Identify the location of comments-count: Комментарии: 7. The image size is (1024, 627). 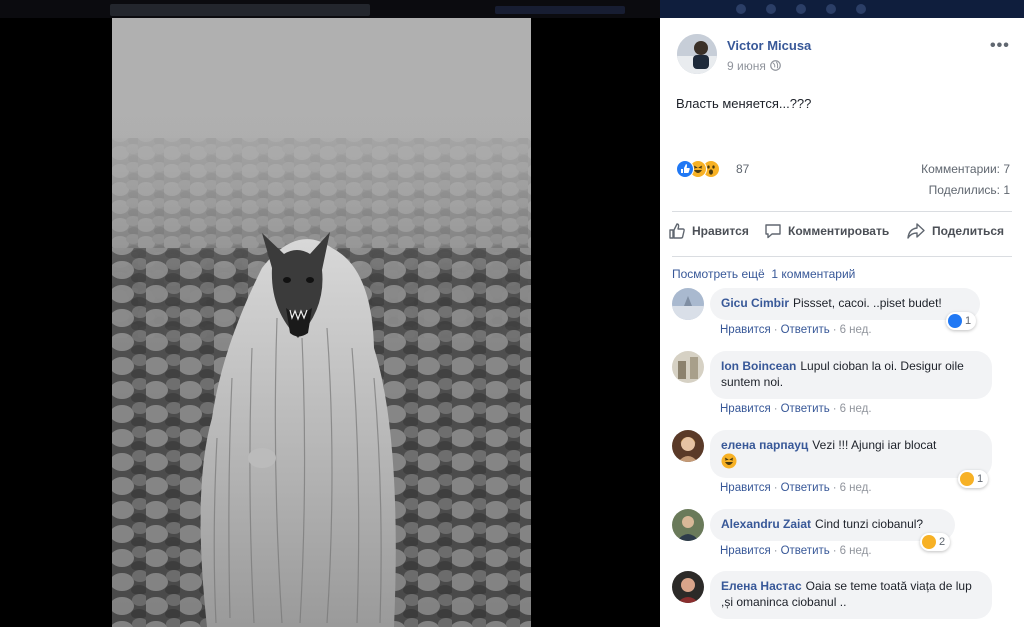
(965, 169).